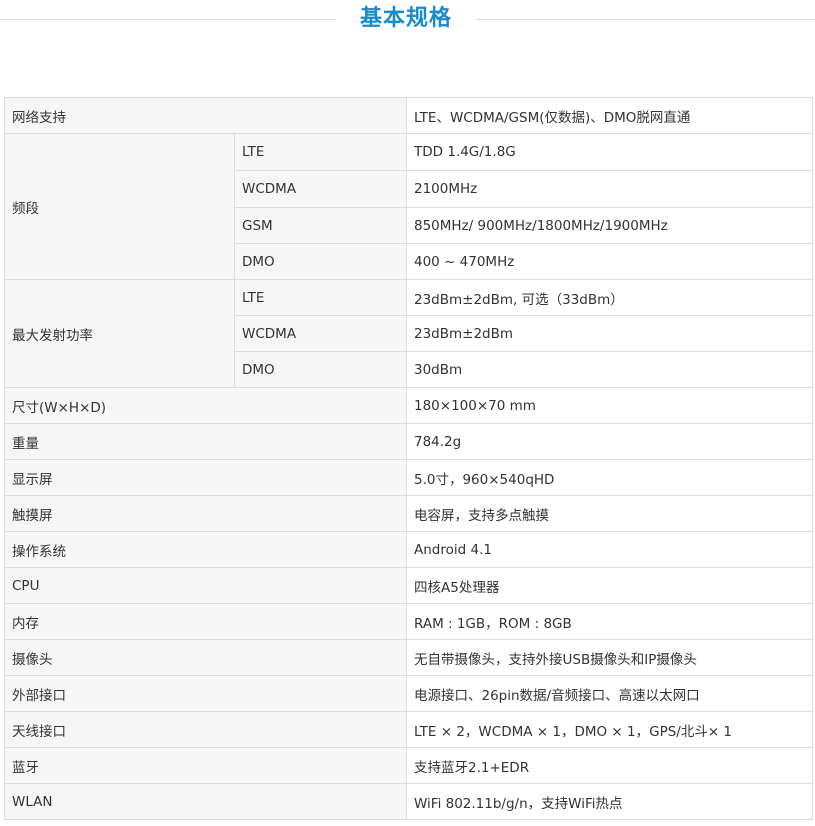 This screenshot has height=826, width=815. I want to click on spec-value: 30dBm, so click(609, 369).